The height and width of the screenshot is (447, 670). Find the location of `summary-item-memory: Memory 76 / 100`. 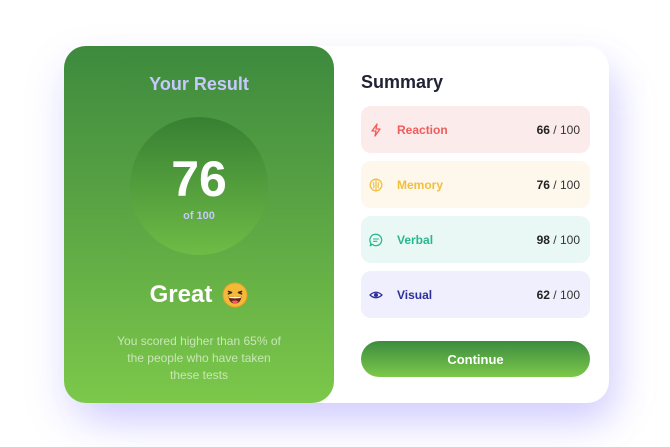

summary-item-memory: Memory 76 / 100 is located at coordinates (475, 184).